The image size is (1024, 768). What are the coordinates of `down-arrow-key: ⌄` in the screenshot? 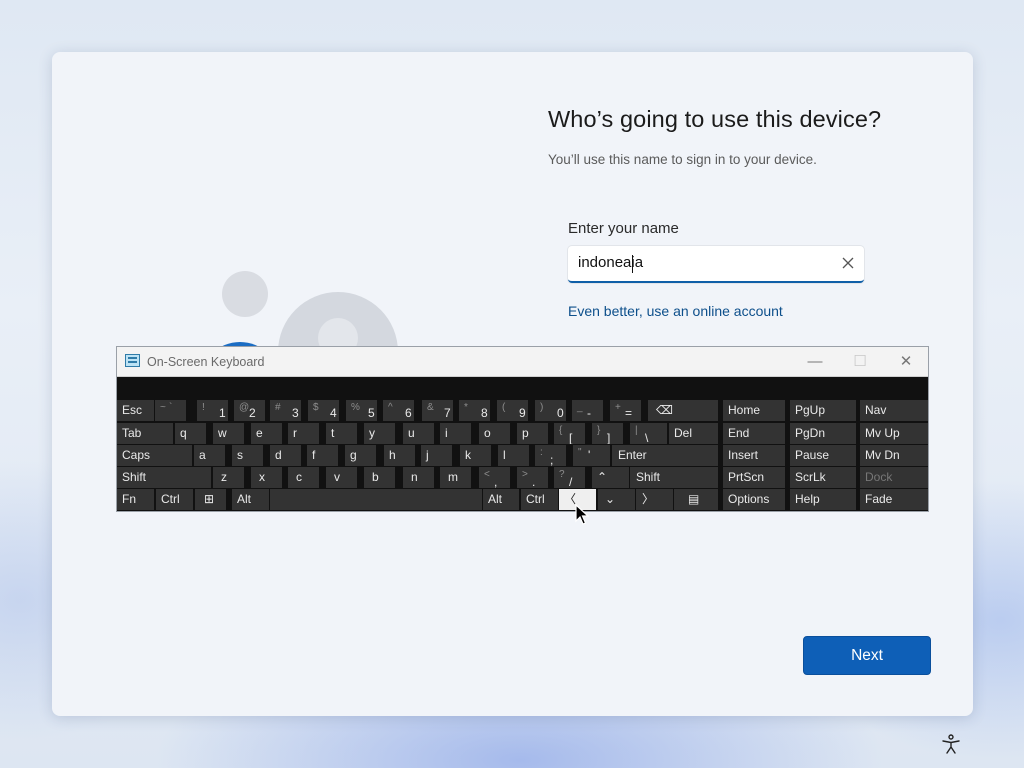 It's located at (616, 499).